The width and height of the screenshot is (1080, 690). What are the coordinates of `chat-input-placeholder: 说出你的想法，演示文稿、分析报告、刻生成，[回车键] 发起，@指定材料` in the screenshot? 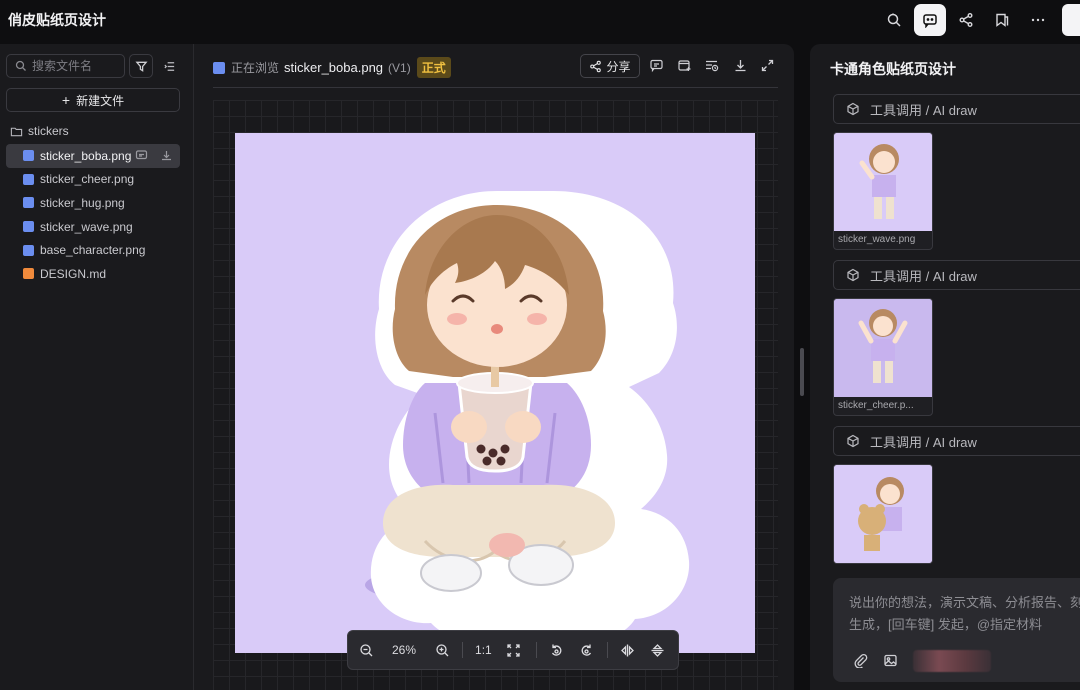 It's located at (964, 614).